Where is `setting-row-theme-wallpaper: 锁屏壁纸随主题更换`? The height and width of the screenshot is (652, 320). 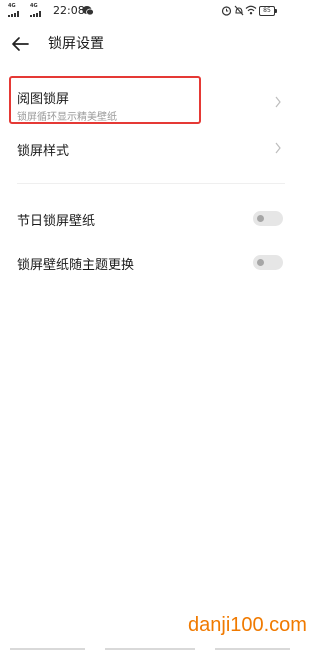 setting-row-theme-wallpaper: 锁屏壁纸随主题更换 is located at coordinates (150, 263).